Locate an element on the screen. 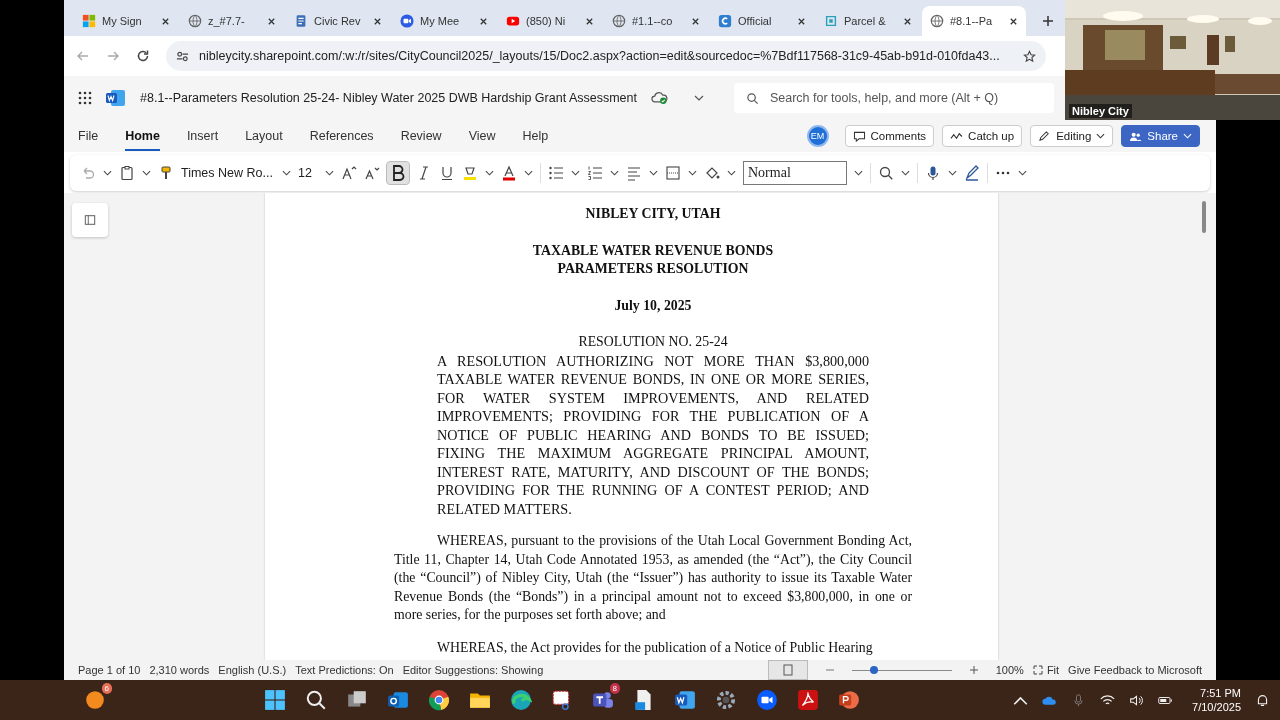 This screenshot has height=720, width=1280. app-launcher-icon is located at coordinates (85, 98).